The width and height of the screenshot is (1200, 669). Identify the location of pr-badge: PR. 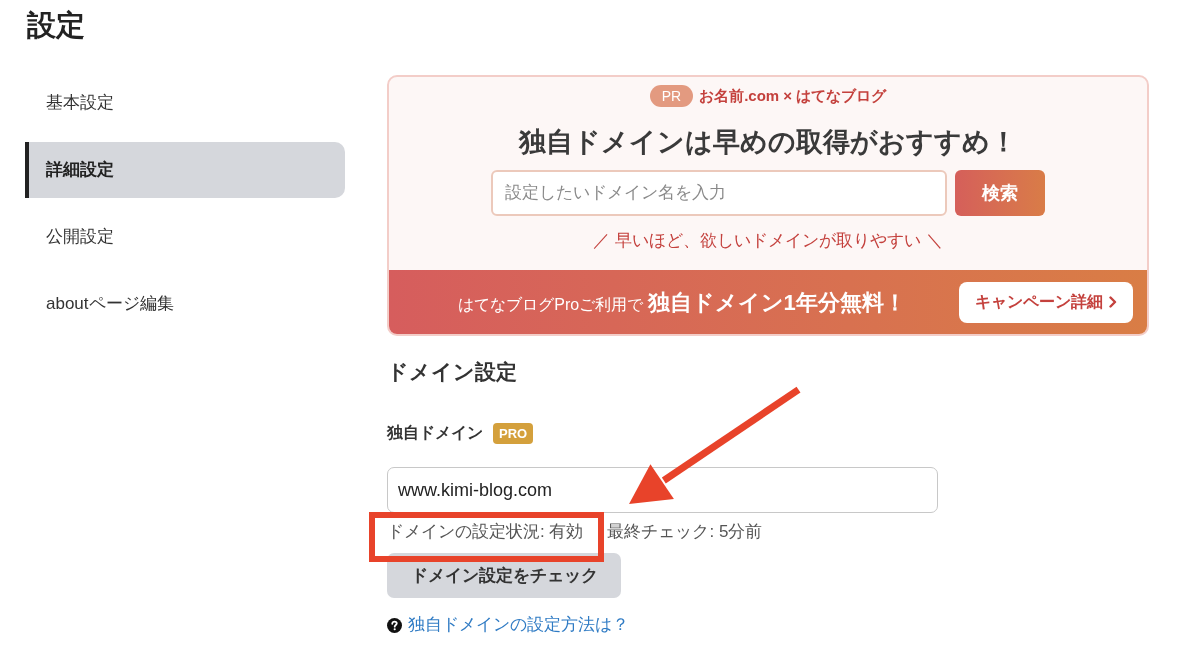
(671, 96).